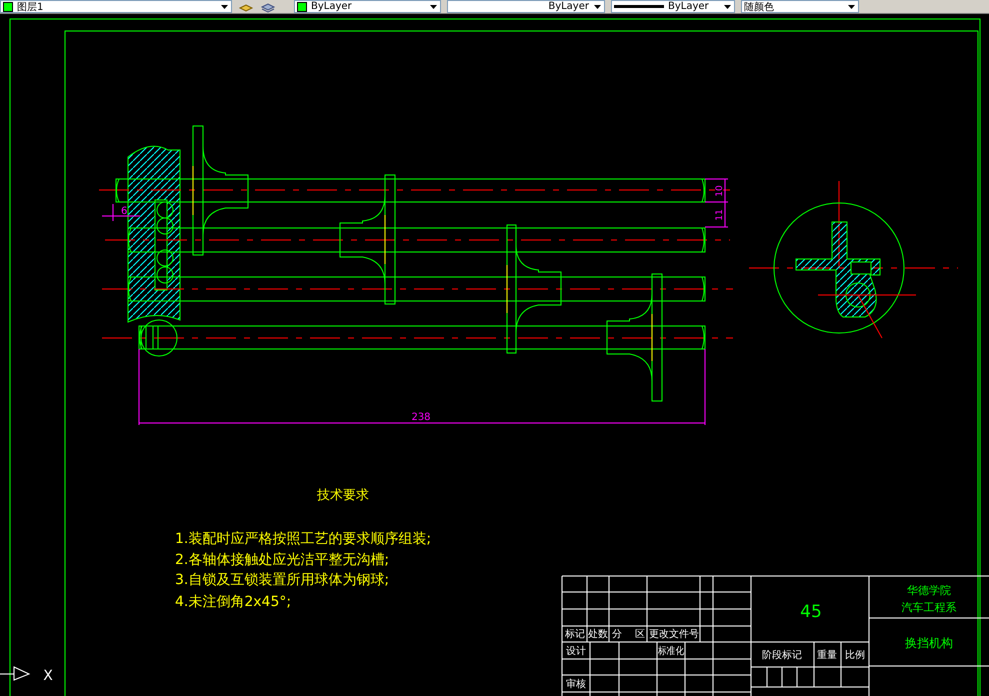  Describe the element at coordinates (282, 560) in the screenshot. I see `requirement-text: 2.各轴体接触处应光洁平整无沟槽;` at that location.